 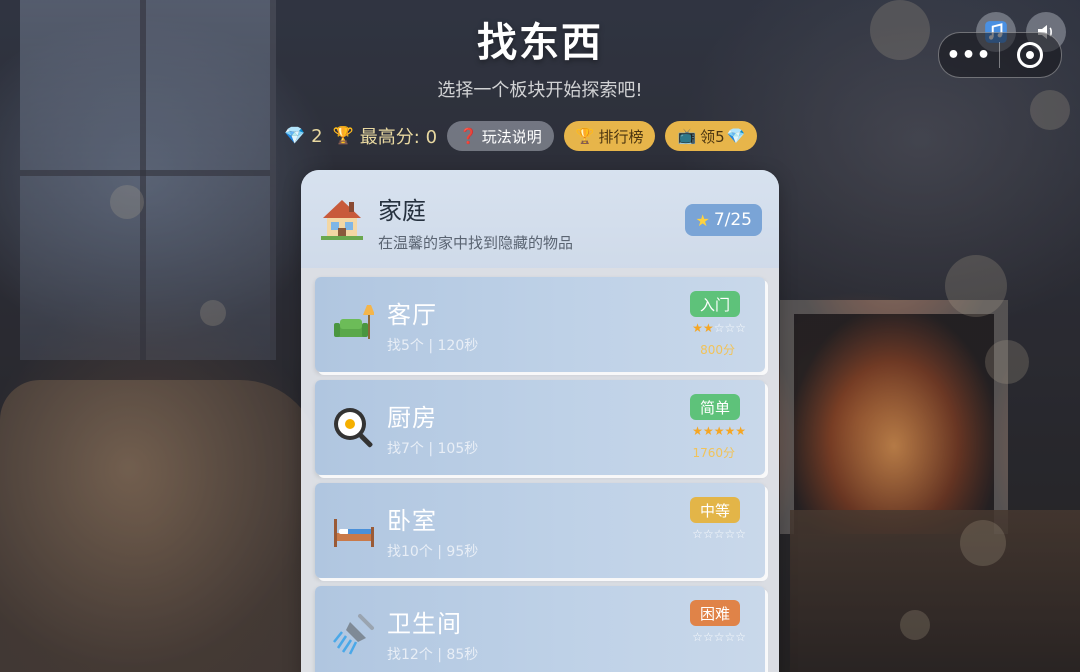 I want to click on level-meta: 找10个 | 95秒, so click(x=433, y=552).